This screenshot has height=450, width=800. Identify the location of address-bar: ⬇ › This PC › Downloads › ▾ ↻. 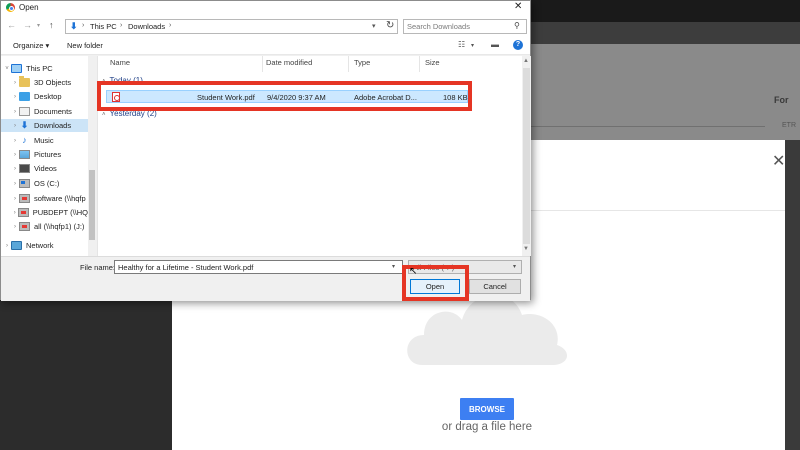
(231, 26).